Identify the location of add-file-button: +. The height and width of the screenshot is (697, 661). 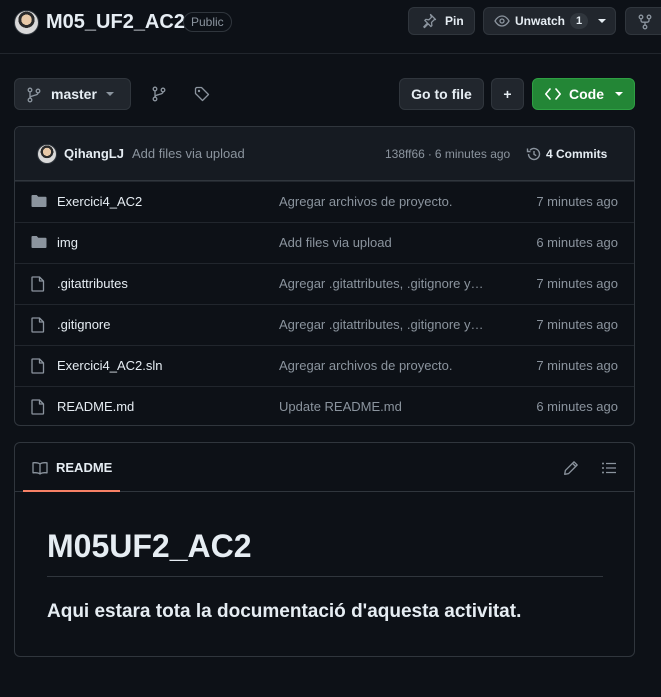
(507, 94).